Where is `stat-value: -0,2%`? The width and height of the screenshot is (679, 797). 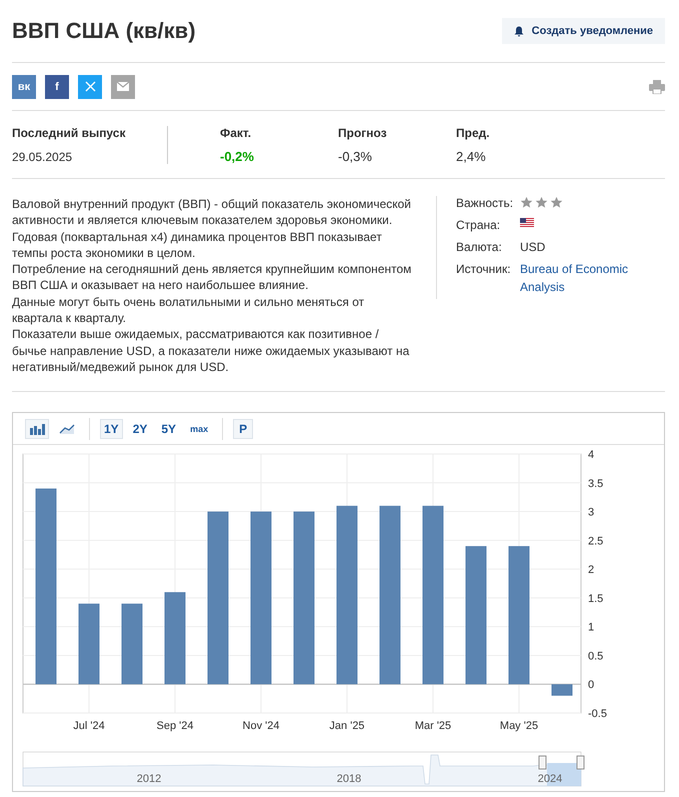
stat-value: -0,2% is located at coordinates (237, 156).